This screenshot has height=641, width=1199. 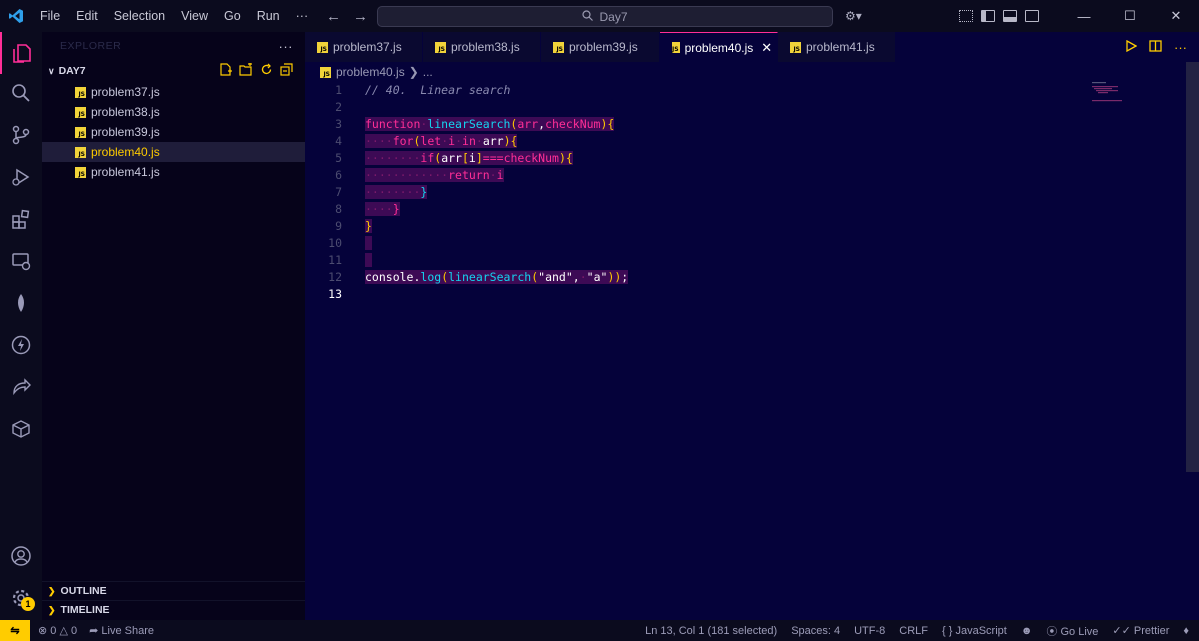 I want to click on code-text: ····}, so click(x=382, y=208).